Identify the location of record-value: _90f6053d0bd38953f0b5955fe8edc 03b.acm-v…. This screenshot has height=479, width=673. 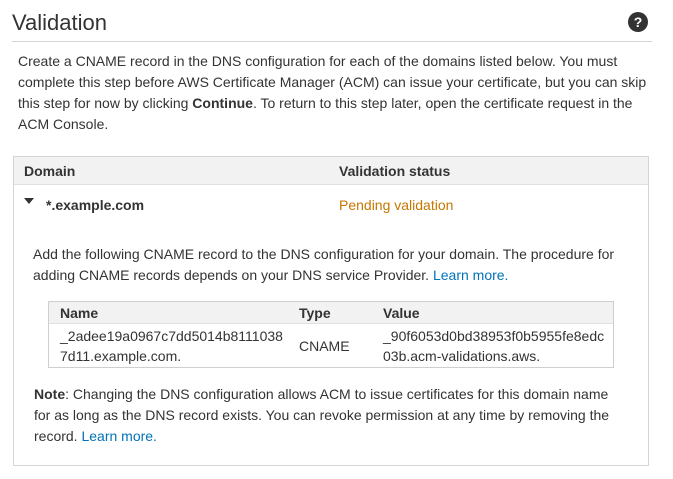
(493, 346).